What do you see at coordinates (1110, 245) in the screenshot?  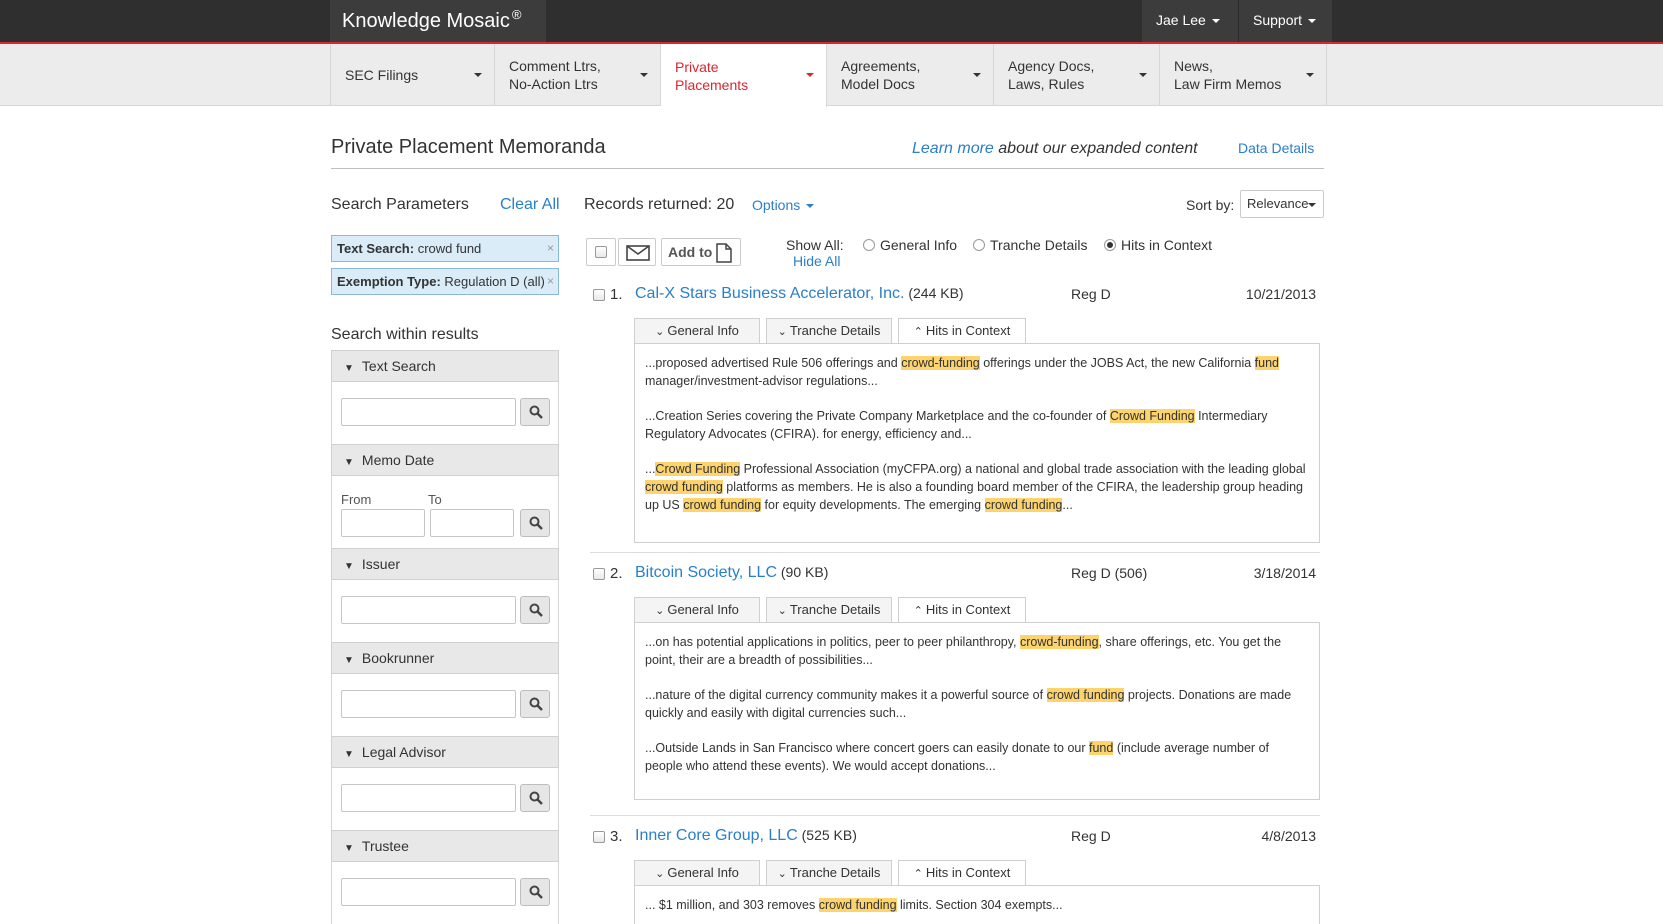 I see `radio-icon-selected` at bounding box center [1110, 245].